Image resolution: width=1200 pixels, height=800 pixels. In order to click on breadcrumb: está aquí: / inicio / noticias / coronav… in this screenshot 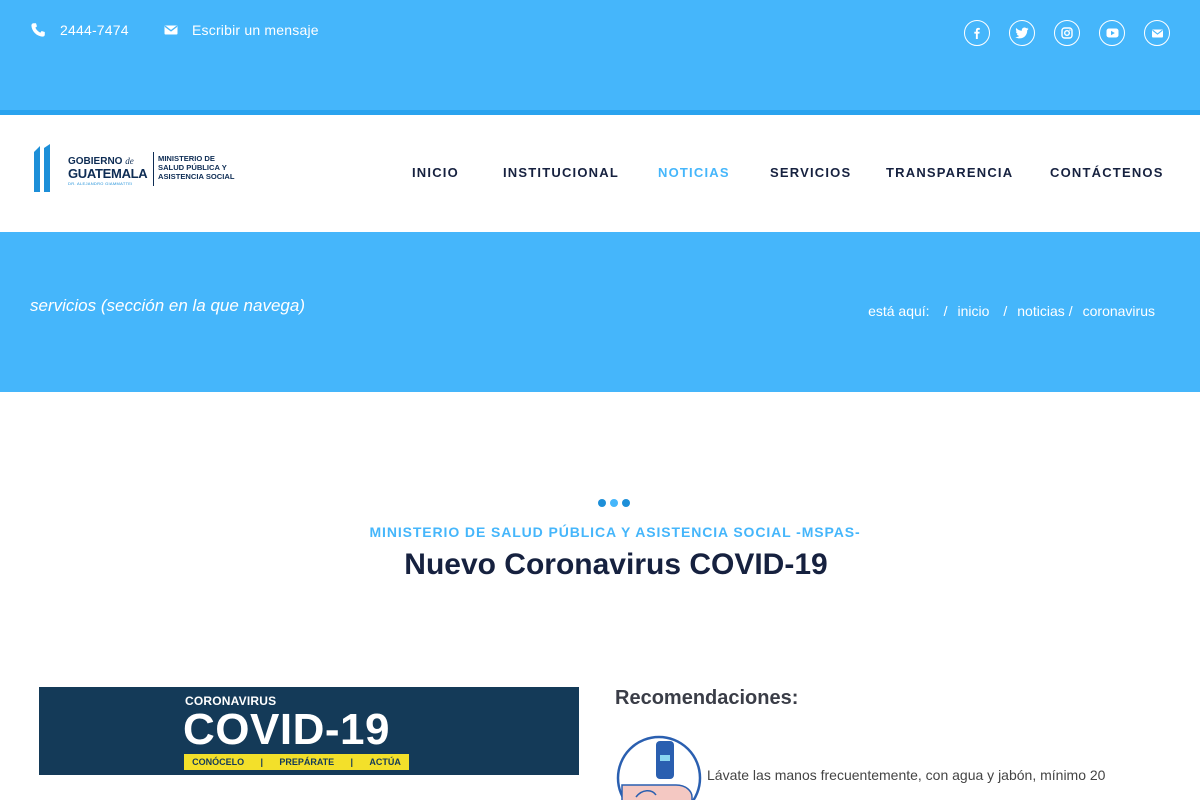, I will do `click(1011, 311)`.